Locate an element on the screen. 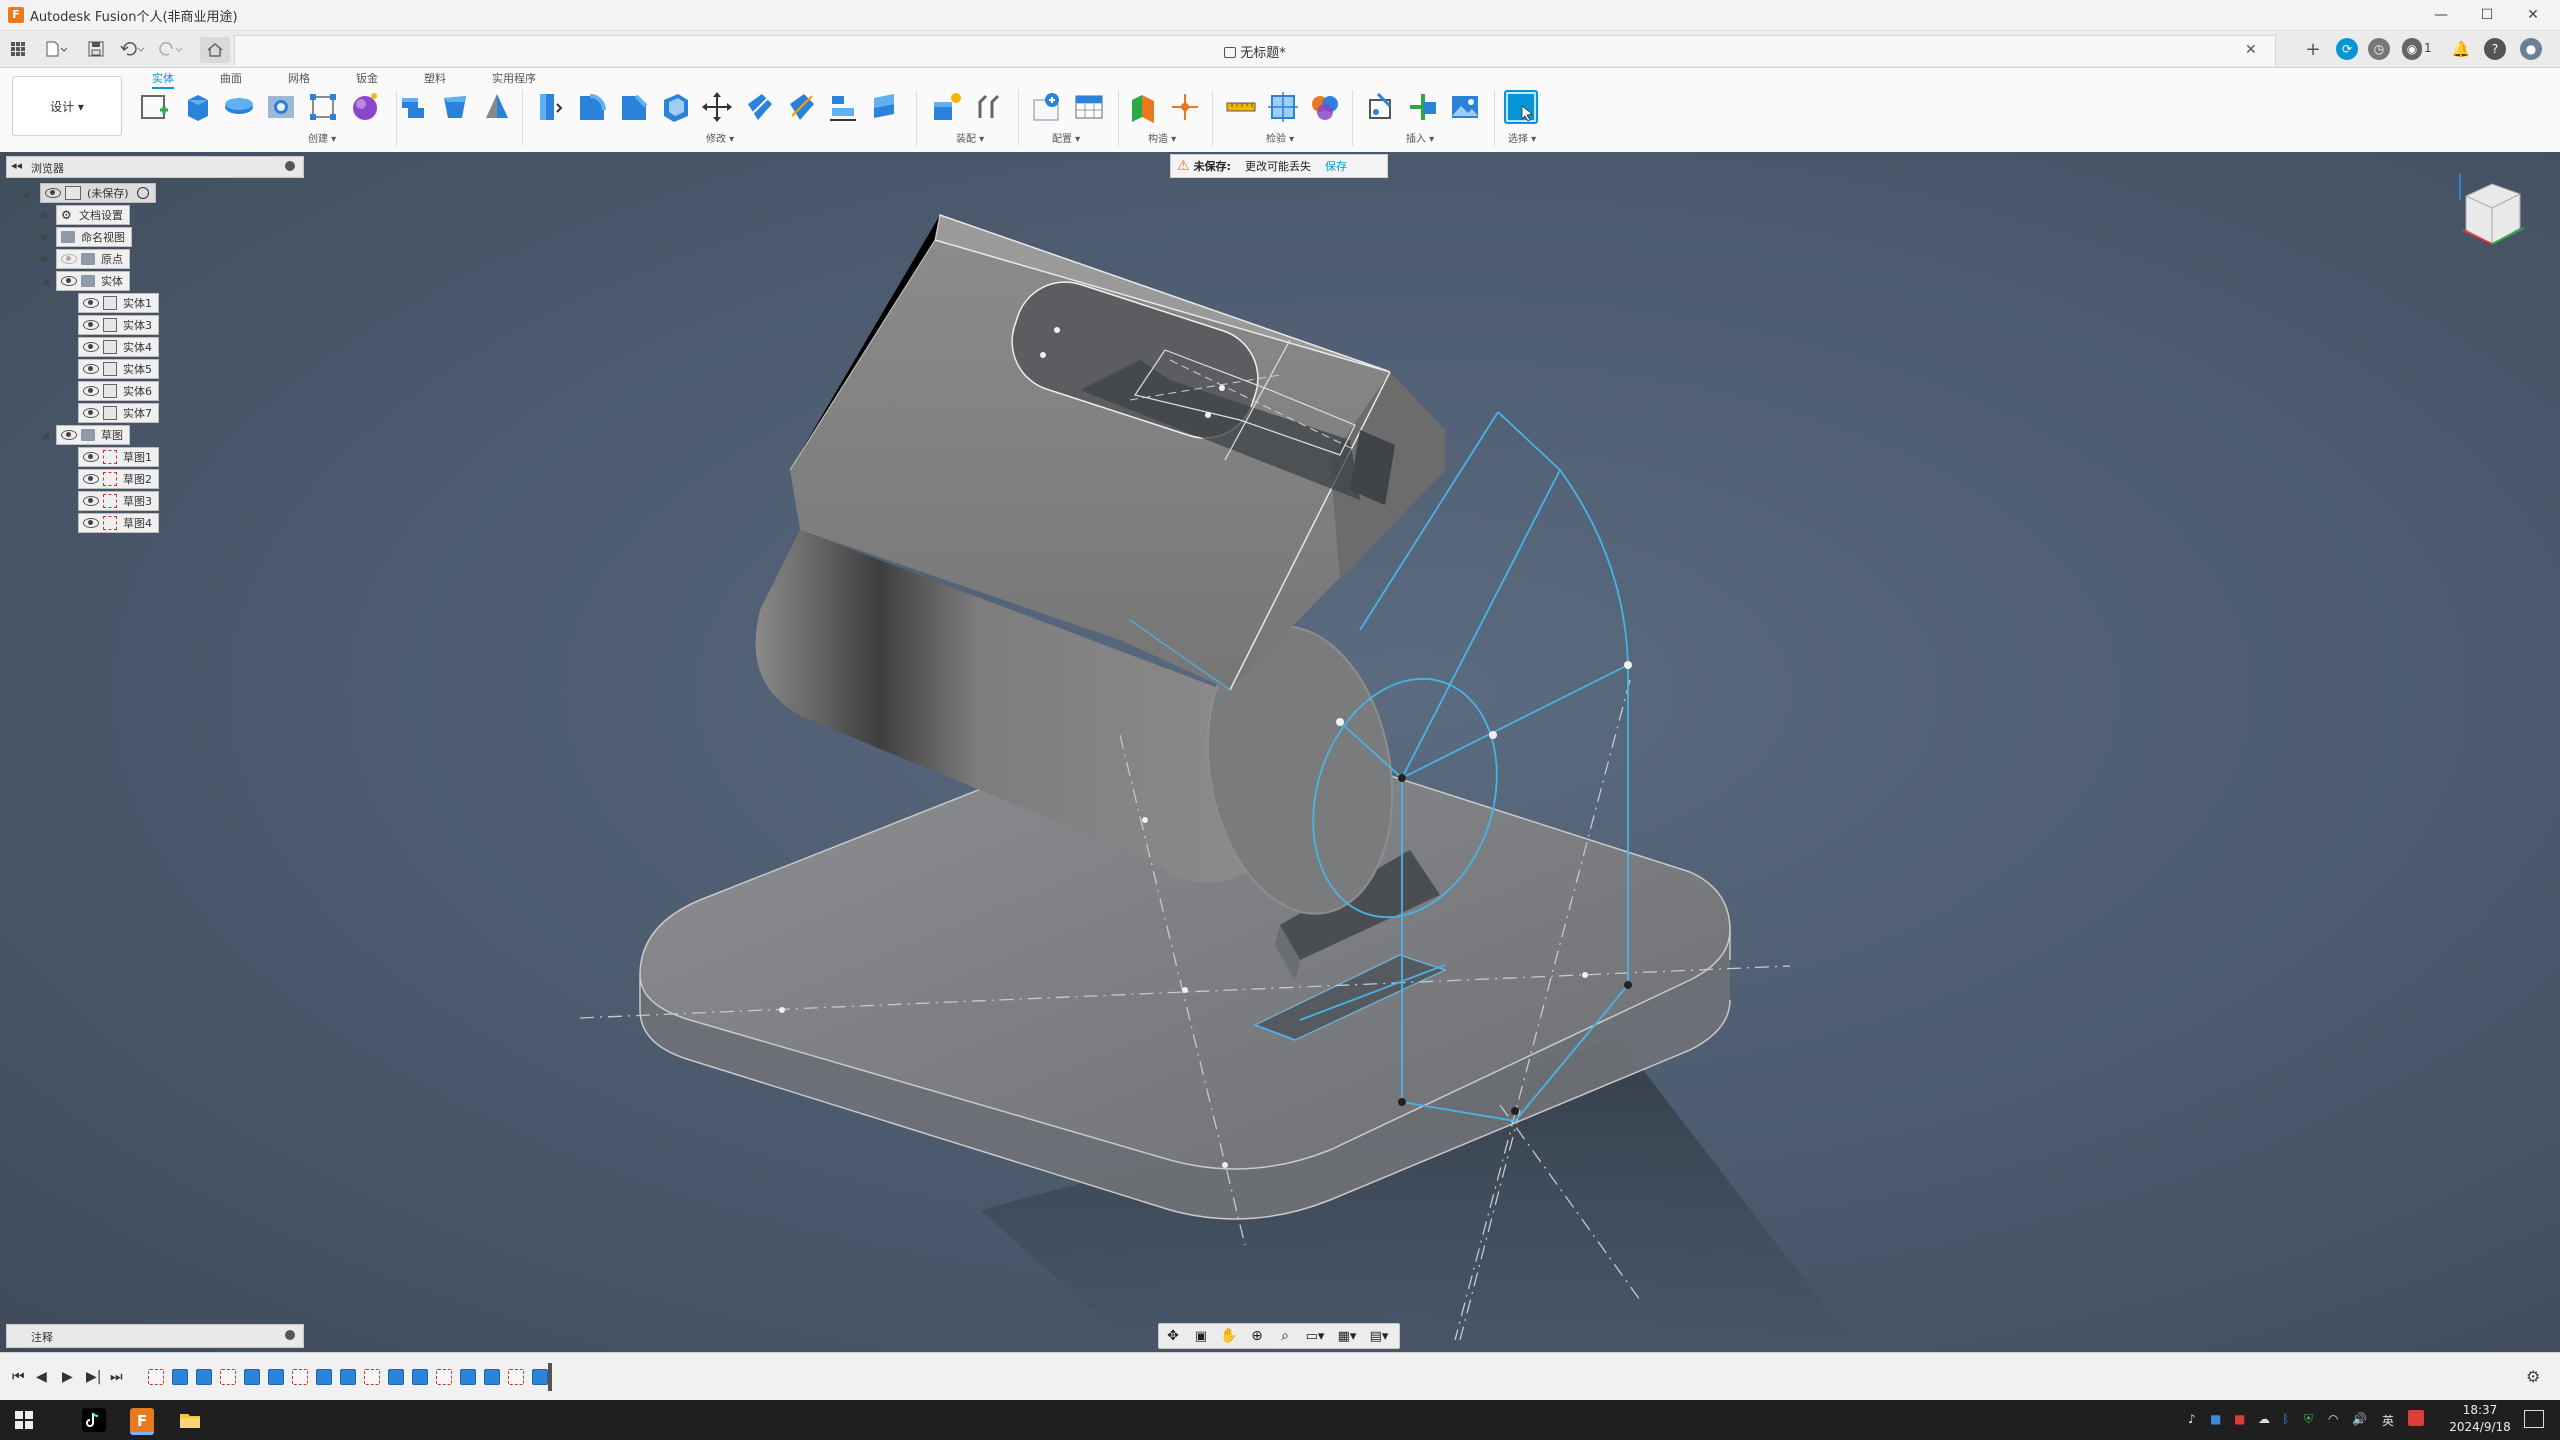 This screenshot has height=1440, width=2560. tray-app-icon: ■ is located at coordinates (2215, 1419).